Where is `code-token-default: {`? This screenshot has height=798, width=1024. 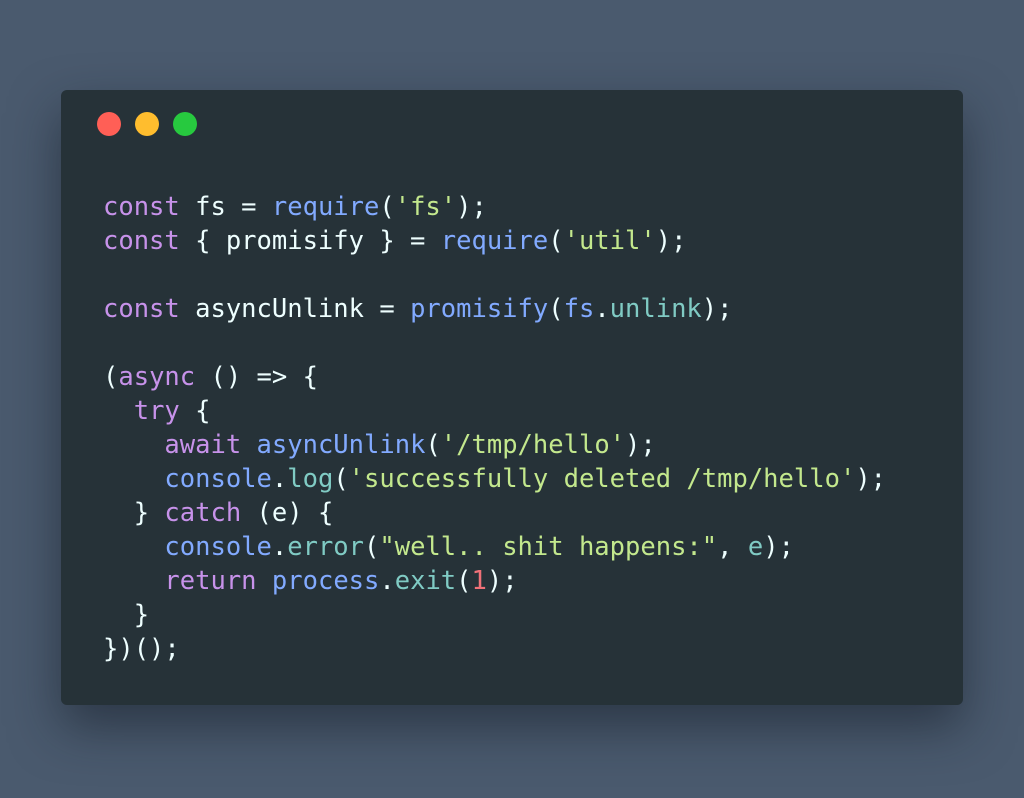 code-token-default: { is located at coordinates (195, 411).